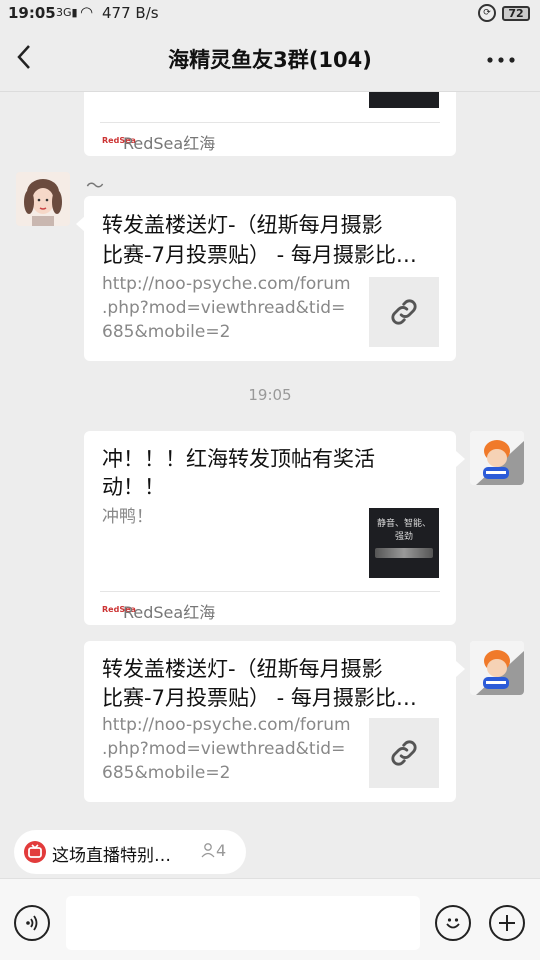 This screenshot has width=540, height=960. What do you see at coordinates (404, 100) in the screenshot?
I see `card-thumbnail` at bounding box center [404, 100].